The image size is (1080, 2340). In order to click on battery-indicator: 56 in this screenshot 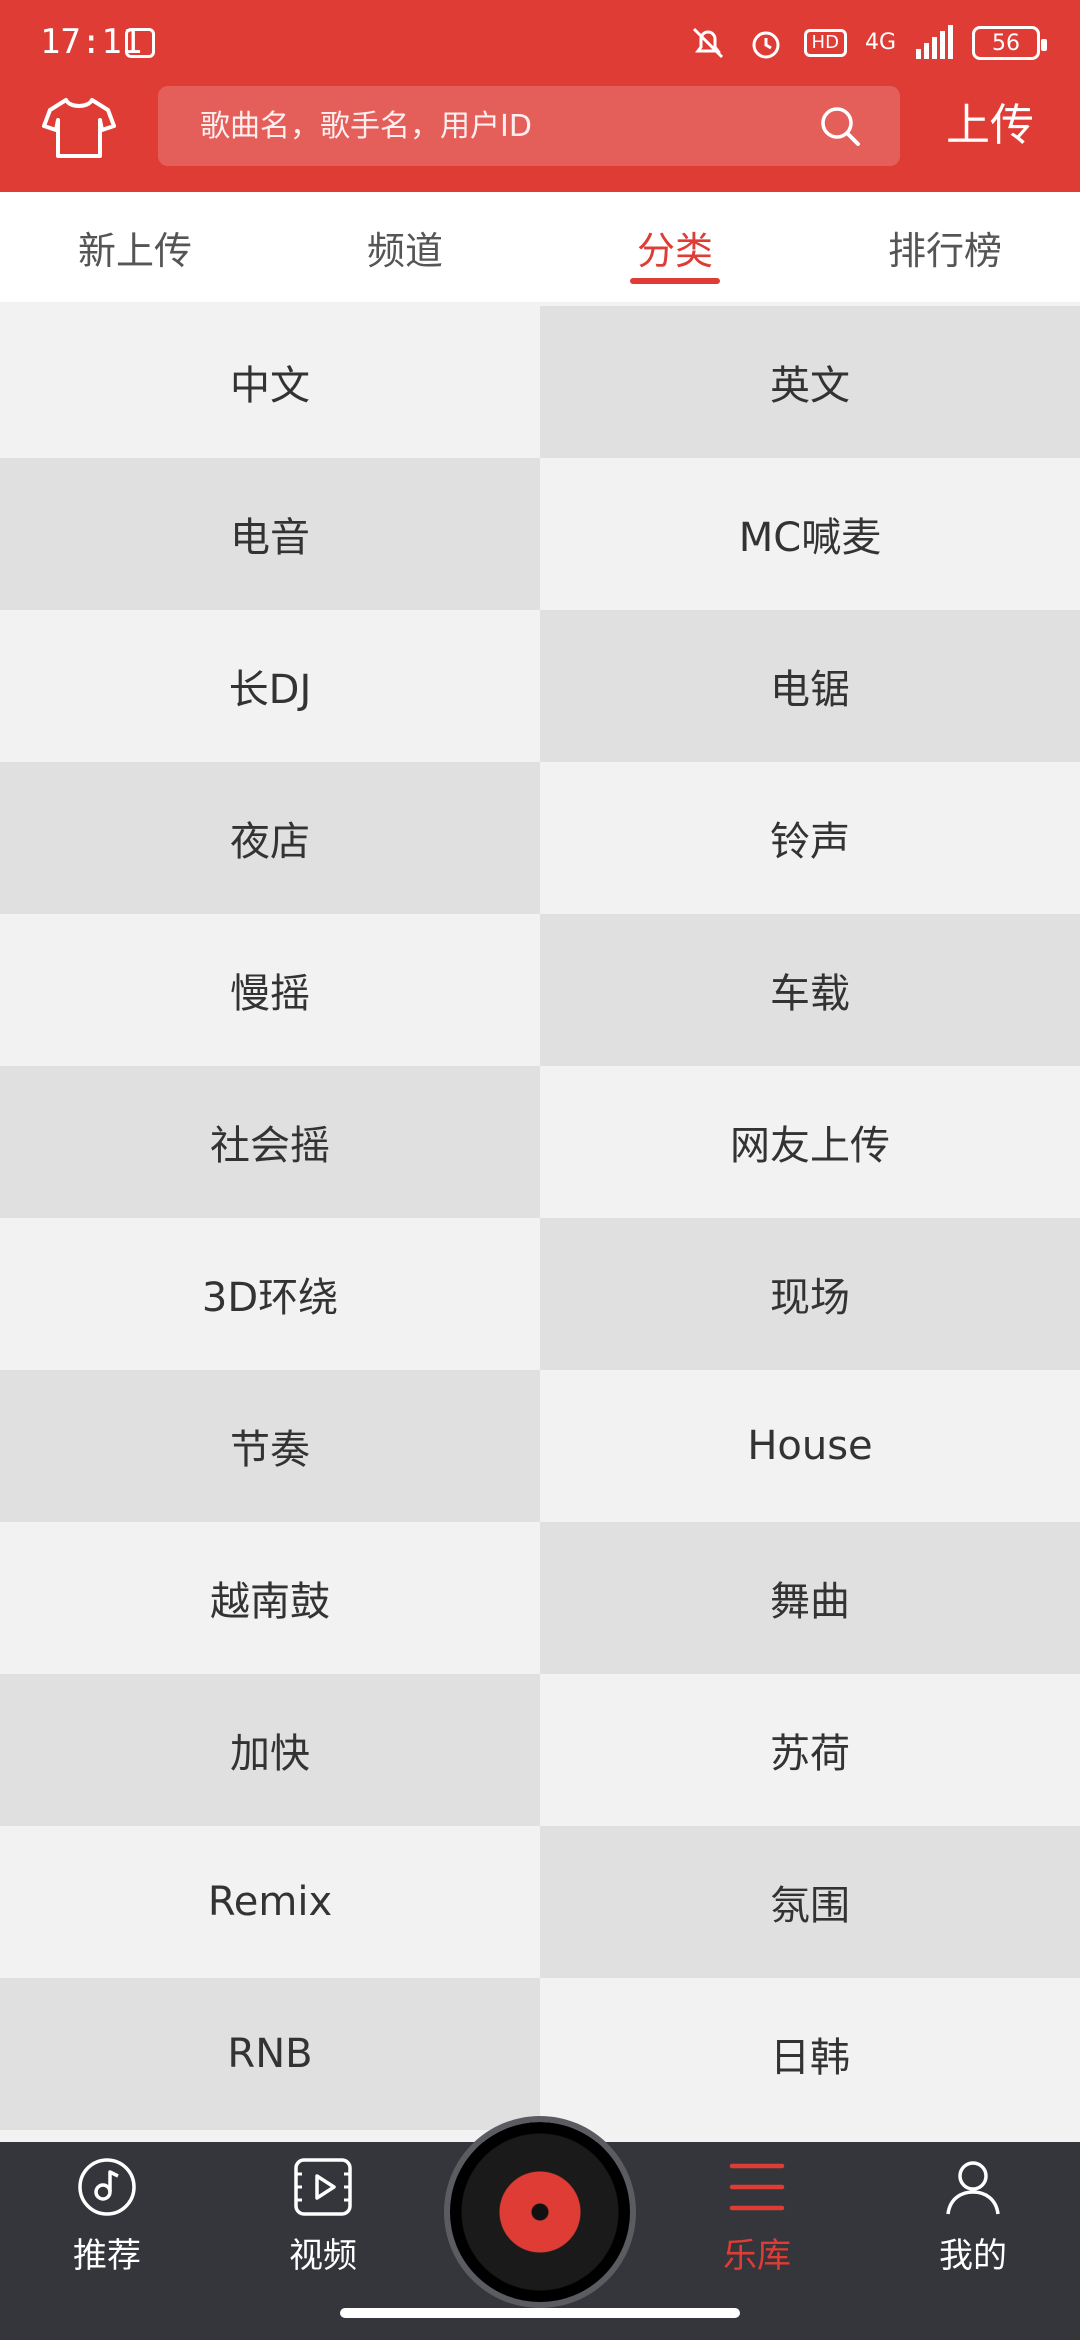, I will do `click(1009, 43)`.